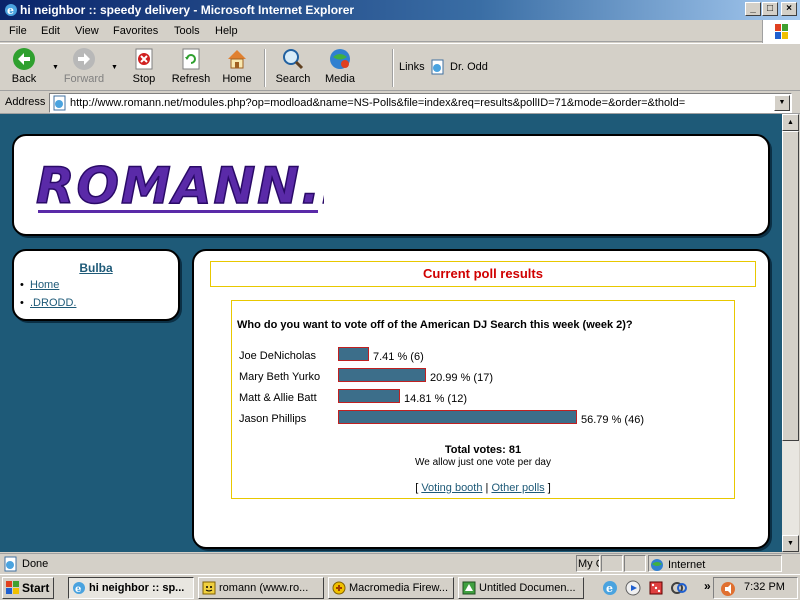 This screenshot has height=600, width=800. I want to click on back-arrow-icon, so click(24, 59).